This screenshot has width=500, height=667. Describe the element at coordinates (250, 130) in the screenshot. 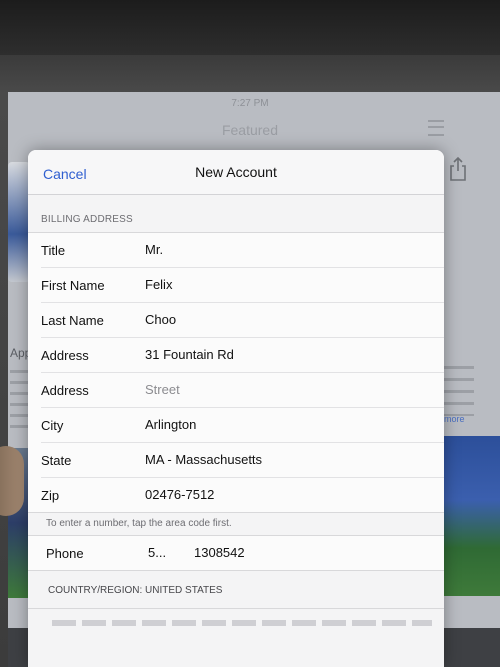

I see `background-nav-title: Featured` at that location.